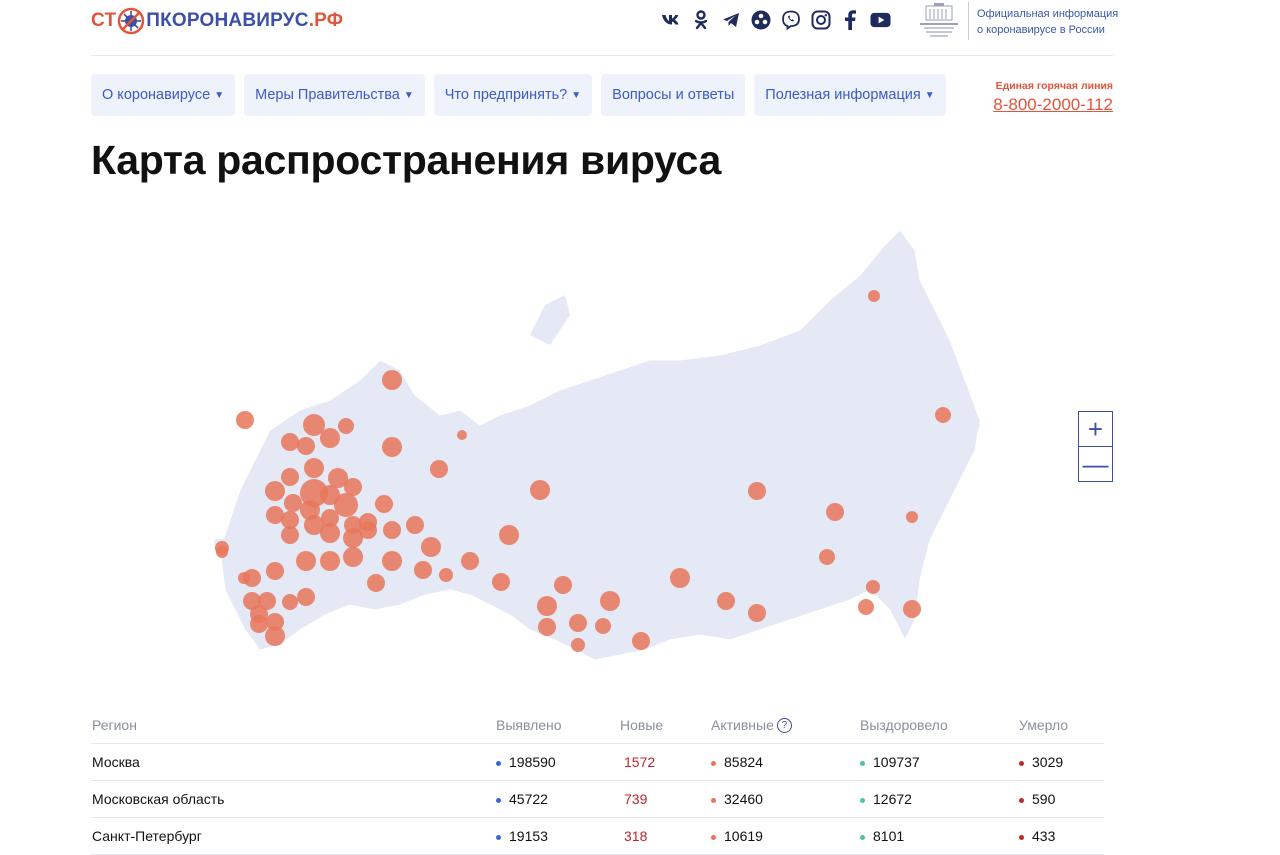  Describe the element at coordinates (1095, 463) in the screenshot. I see `zoom-out-button: —` at that location.